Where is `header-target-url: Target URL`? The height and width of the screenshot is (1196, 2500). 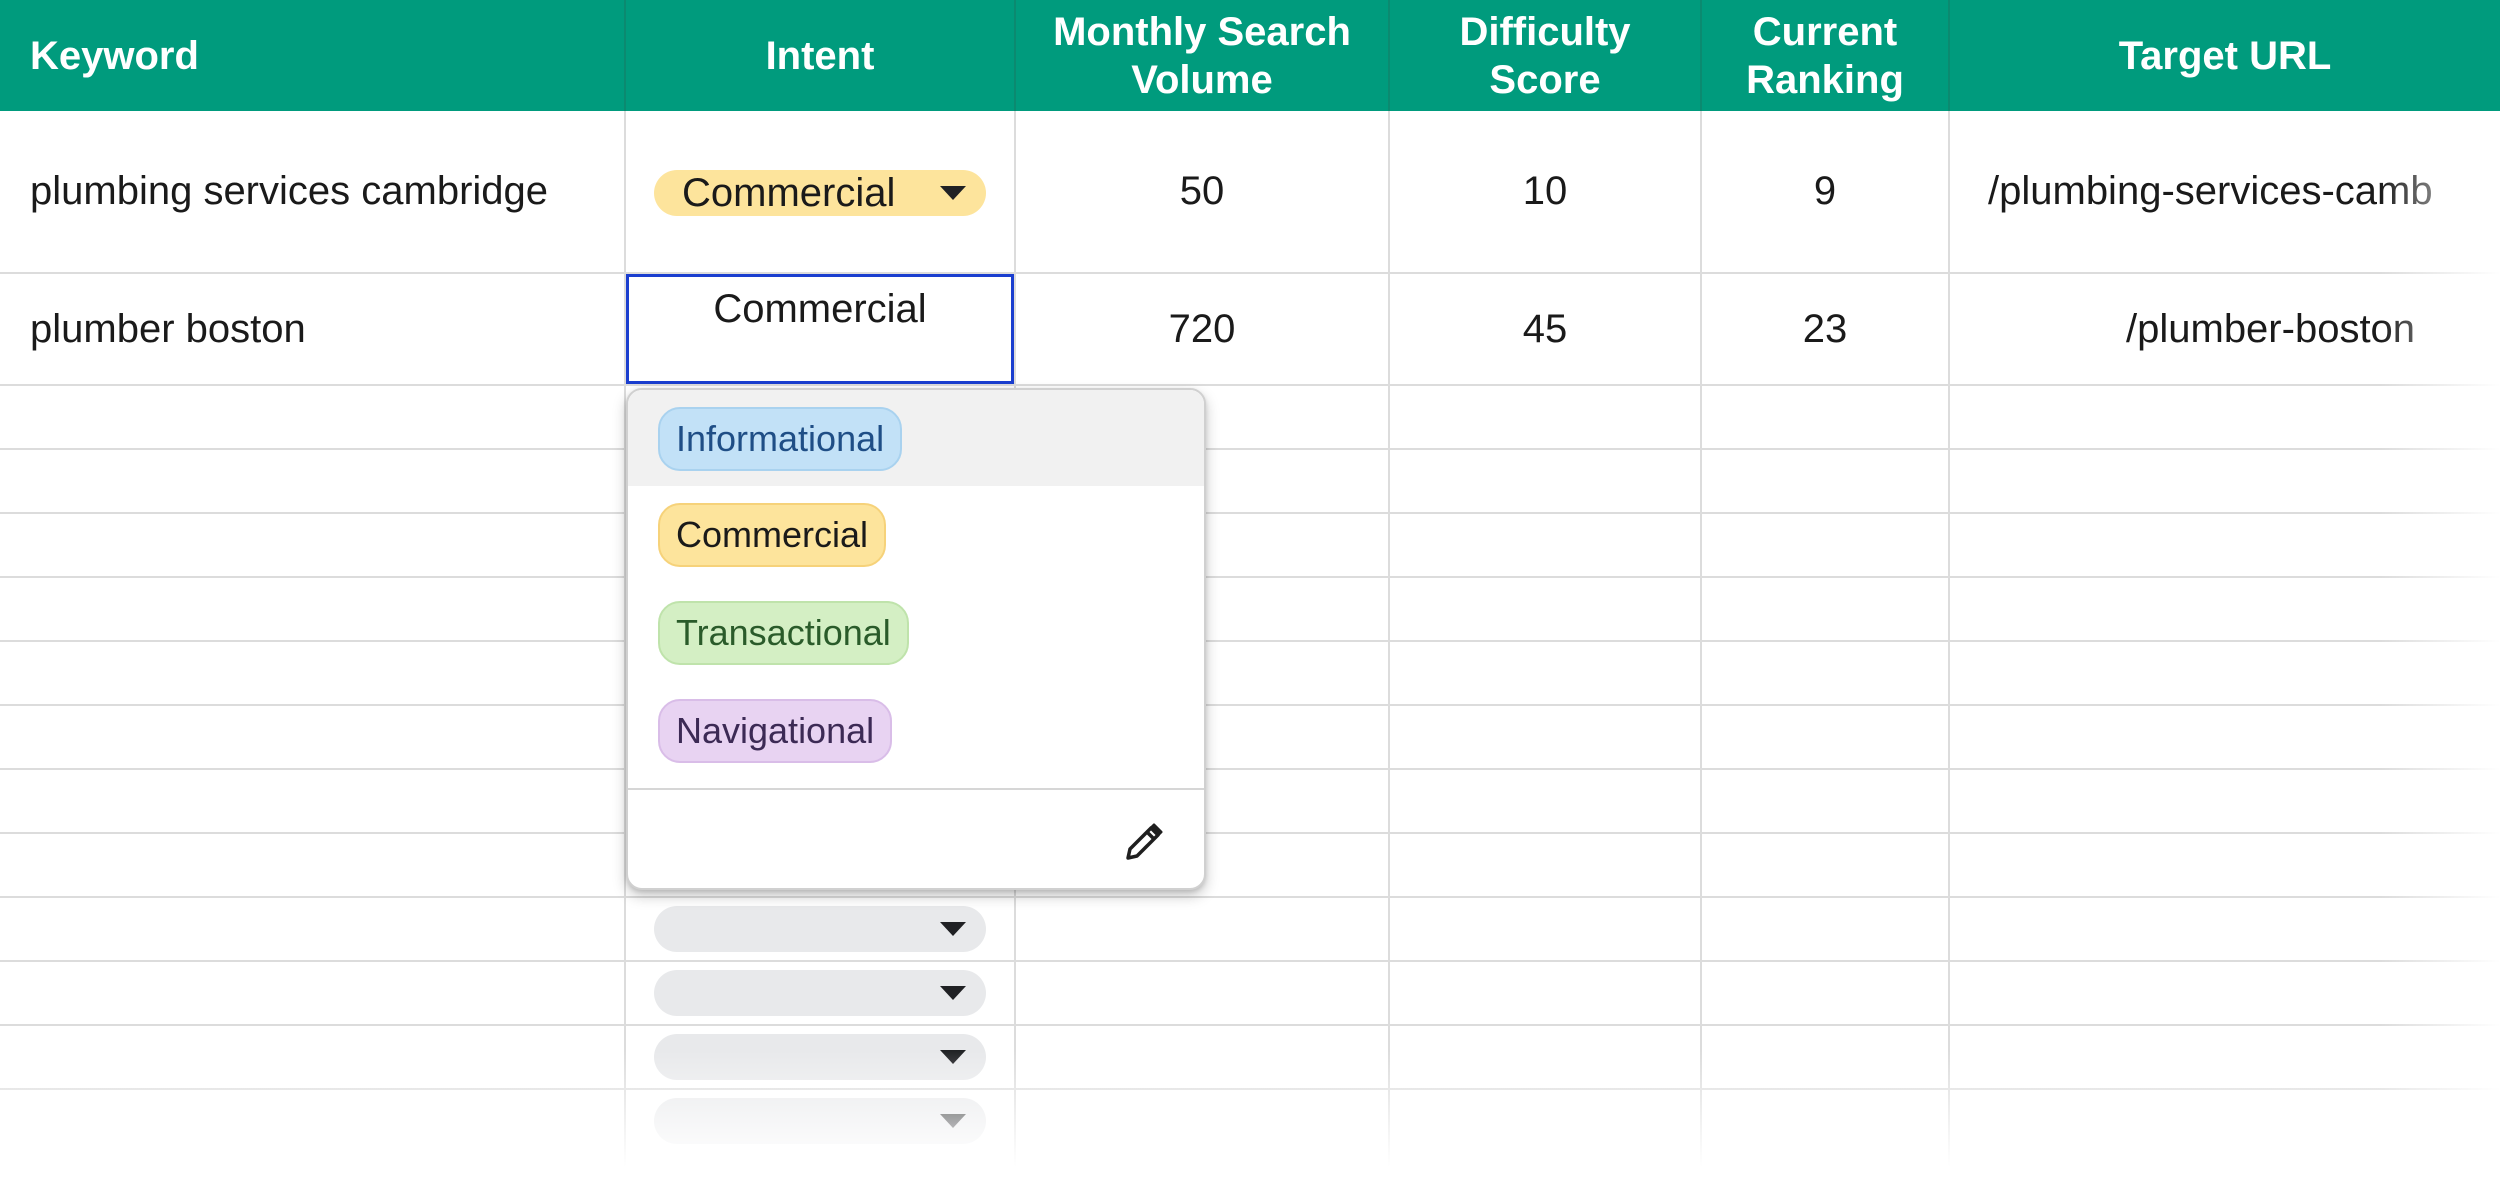
header-target-url: Target URL is located at coordinates (2225, 55).